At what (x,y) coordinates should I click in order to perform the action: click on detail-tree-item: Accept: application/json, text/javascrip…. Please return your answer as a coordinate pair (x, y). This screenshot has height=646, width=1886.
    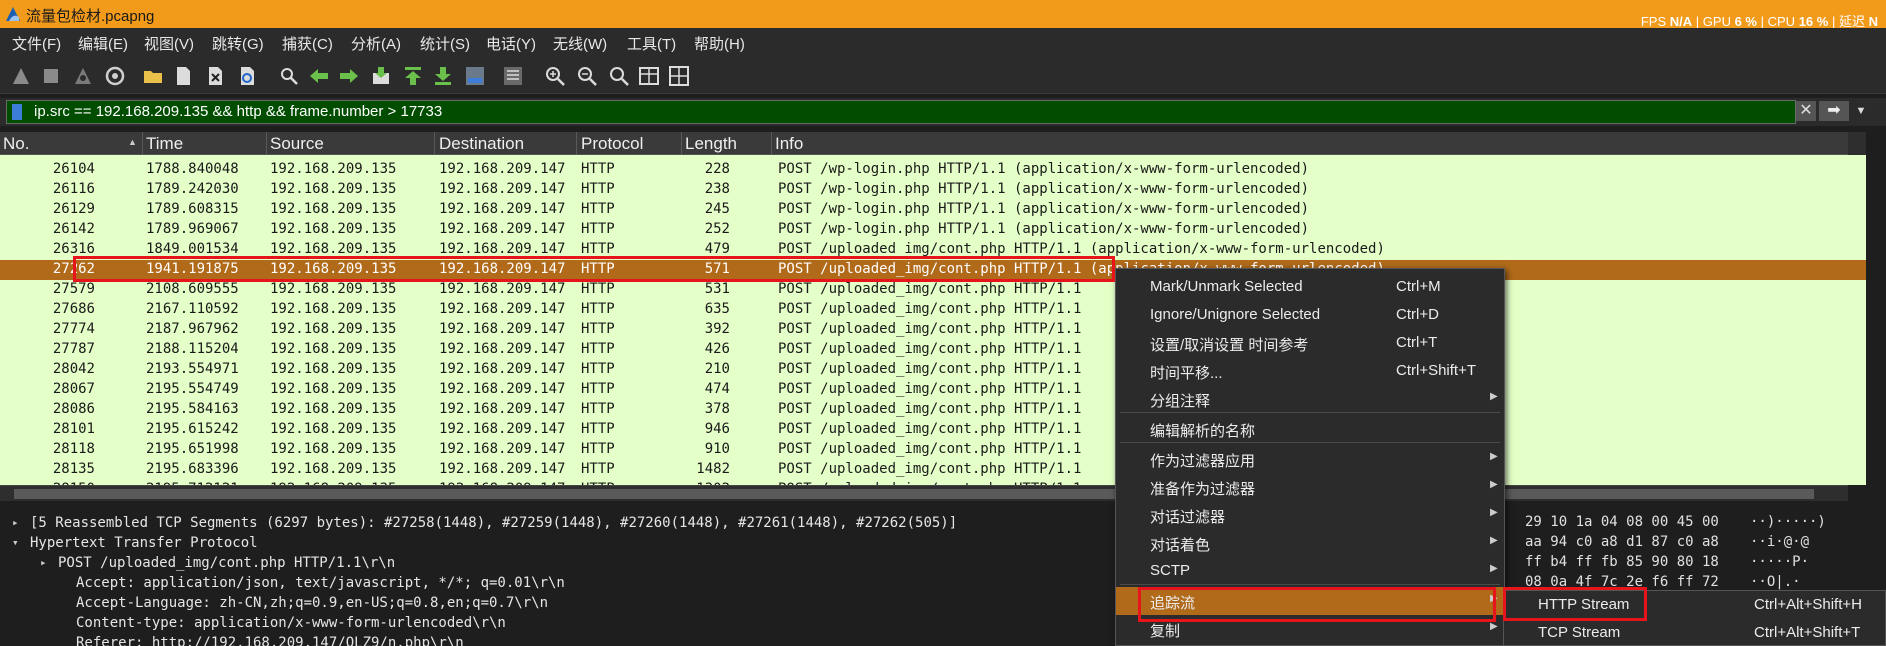
    Looking at the image, I should click on (557, 584).